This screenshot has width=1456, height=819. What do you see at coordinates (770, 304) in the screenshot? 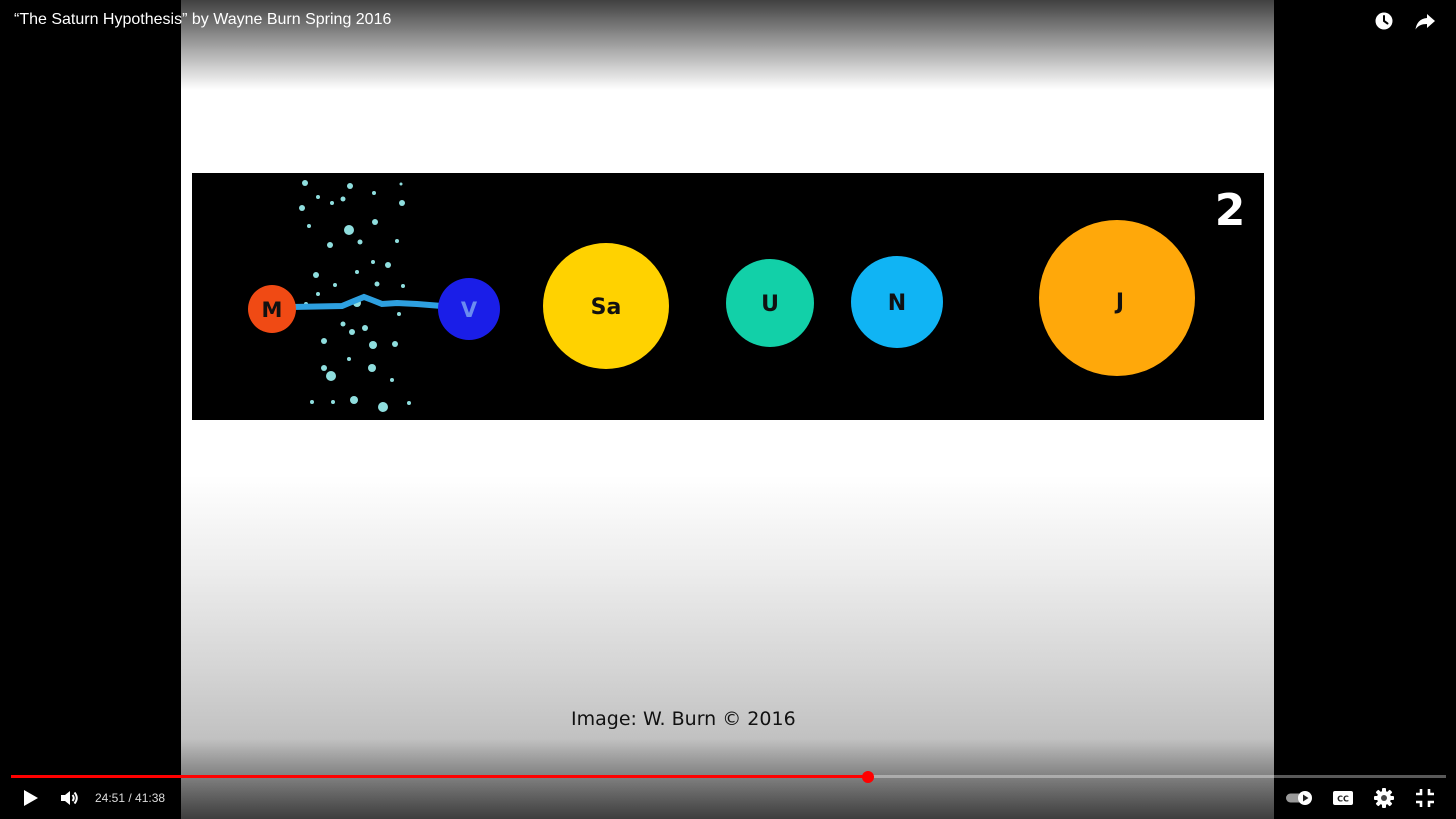
I see `uranus-label: U` at bounding box center [770, 304].